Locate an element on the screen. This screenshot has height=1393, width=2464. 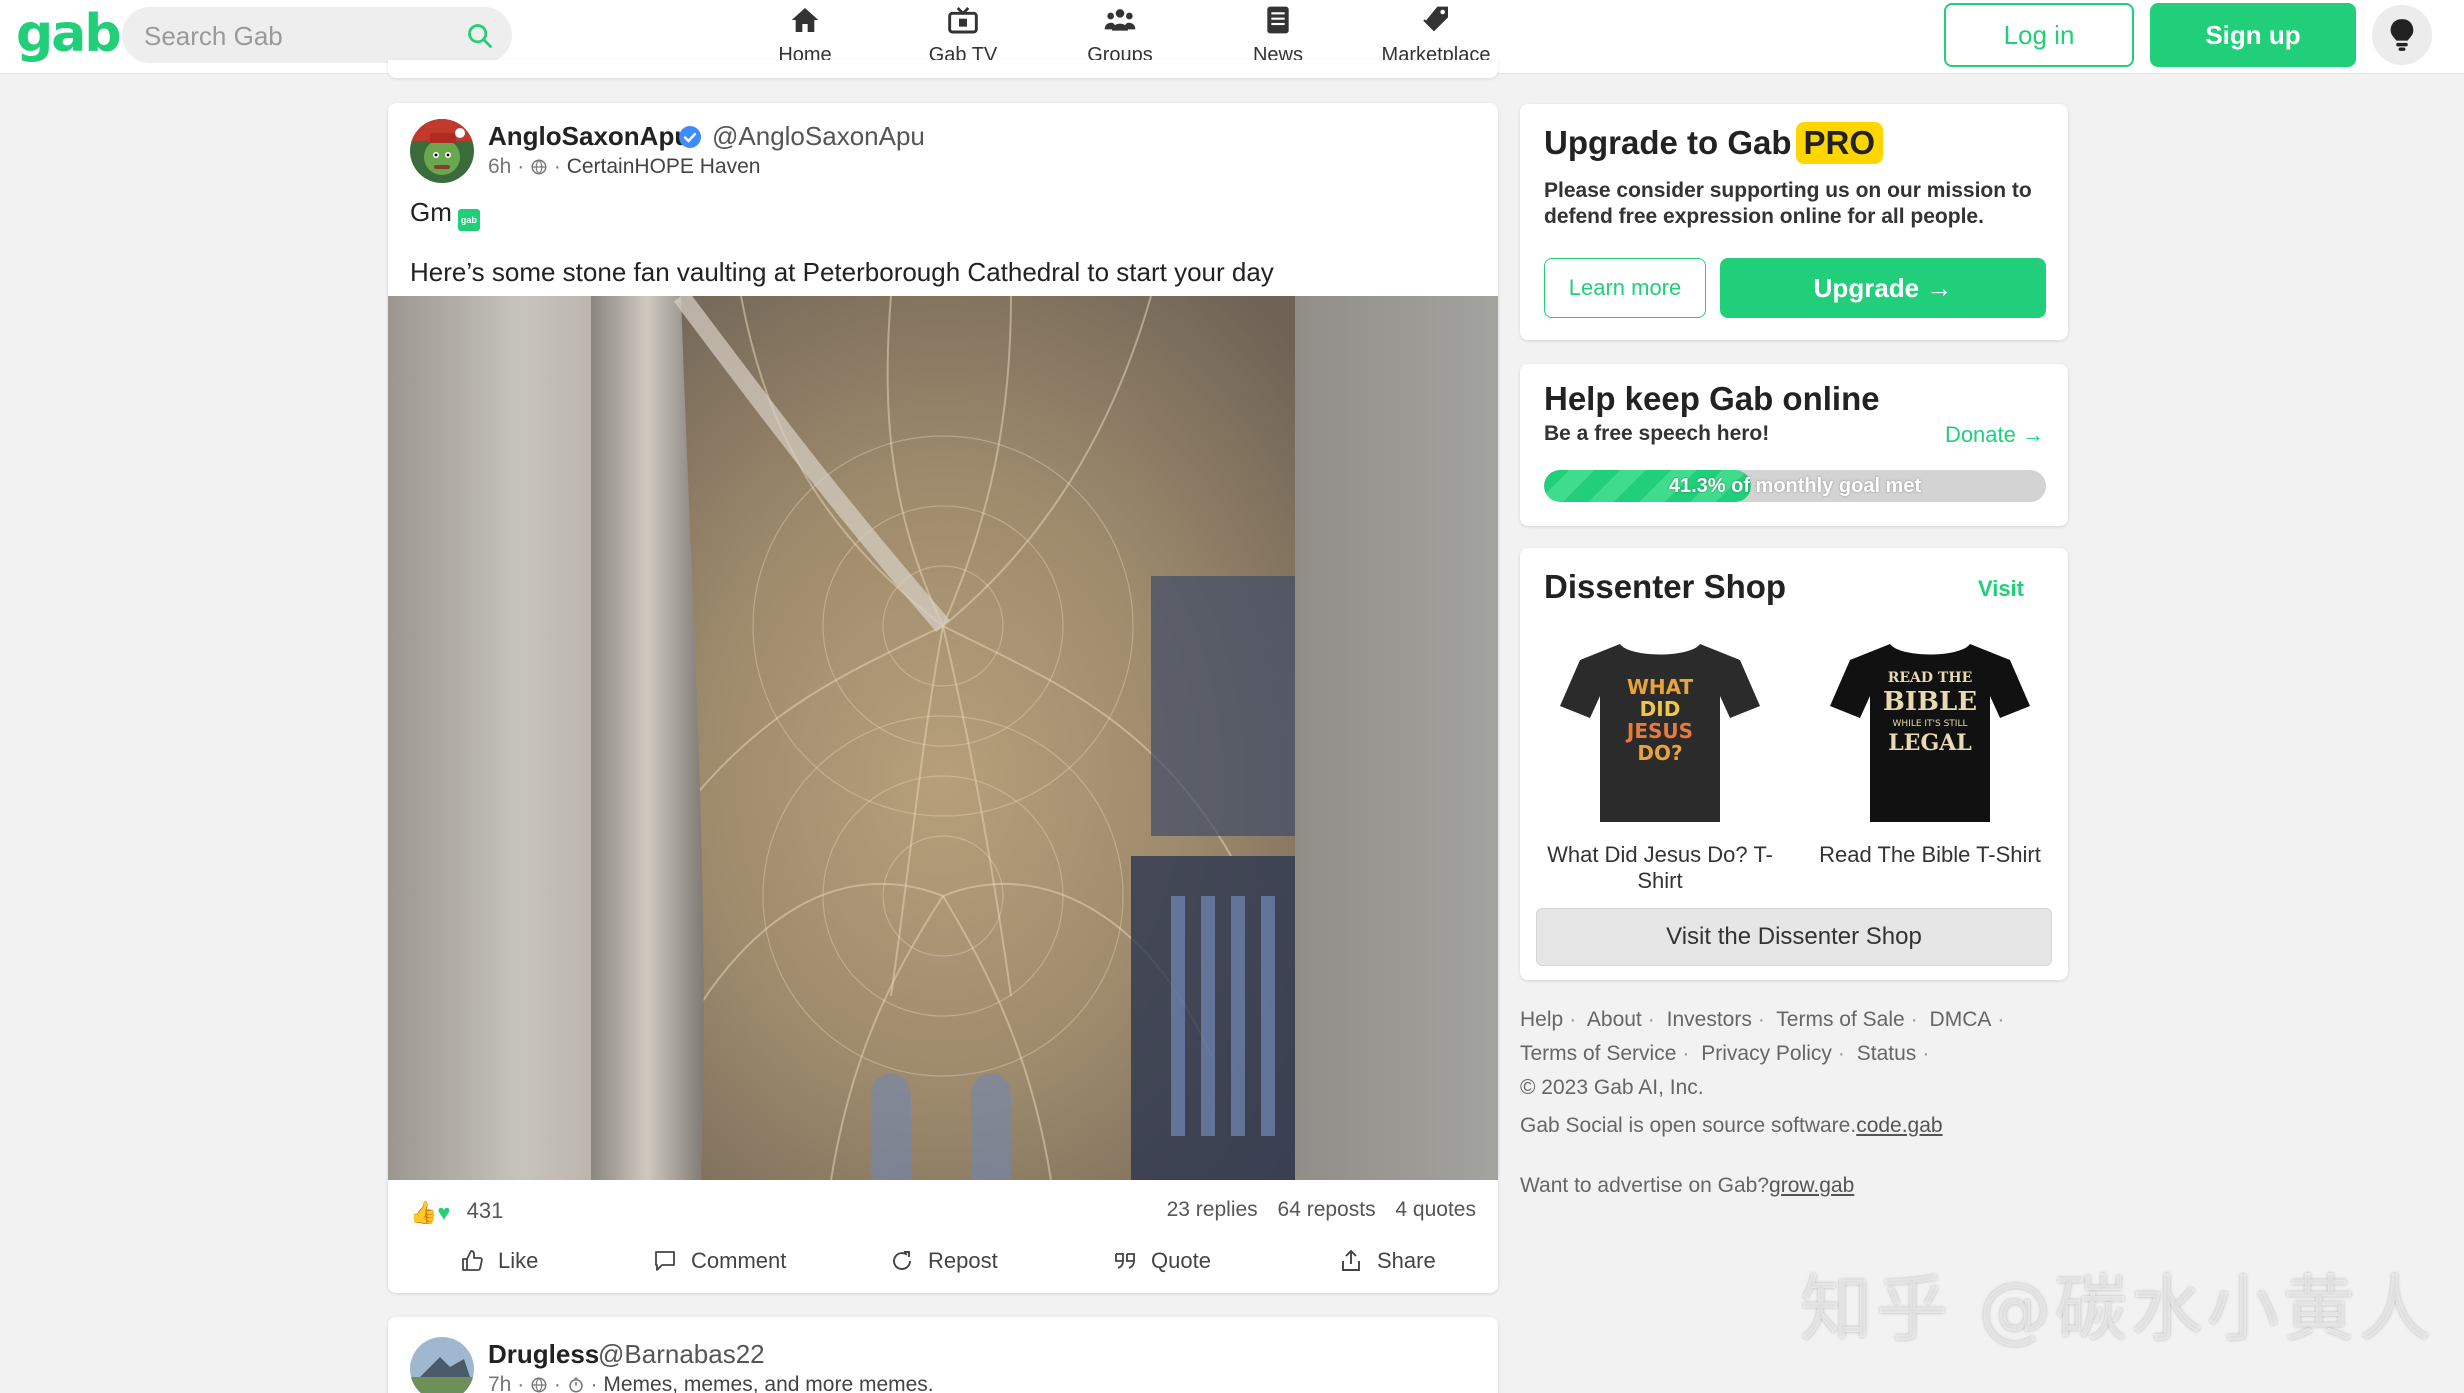
reactions-summary: 👍♥ 431 is located at coordinates (456, 1212).